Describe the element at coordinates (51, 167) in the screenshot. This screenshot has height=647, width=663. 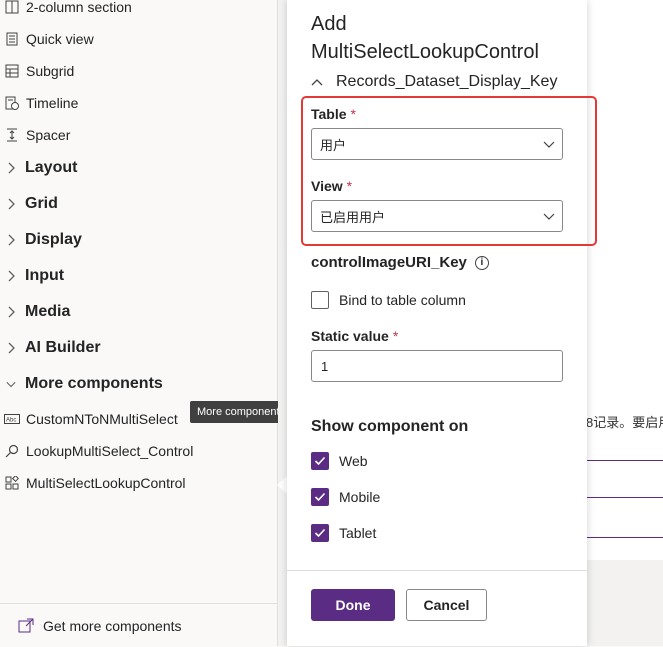
I see `group-label: Layout` at that location.